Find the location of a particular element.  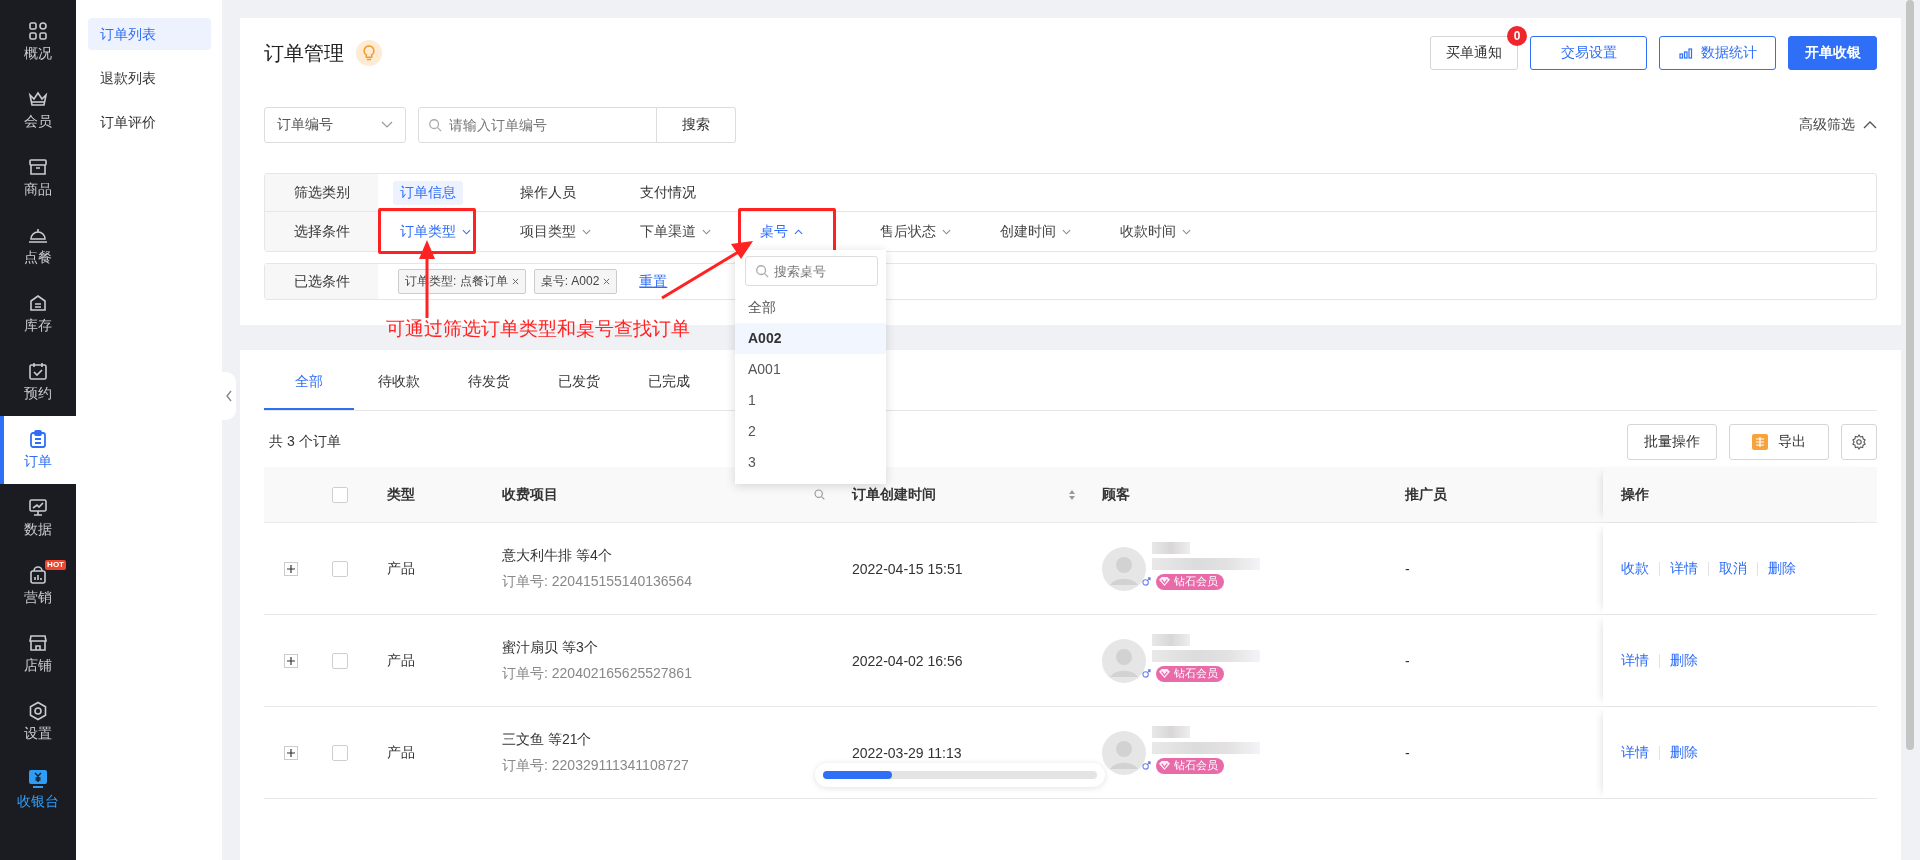

house-icon is located at coordinates (38, 303).